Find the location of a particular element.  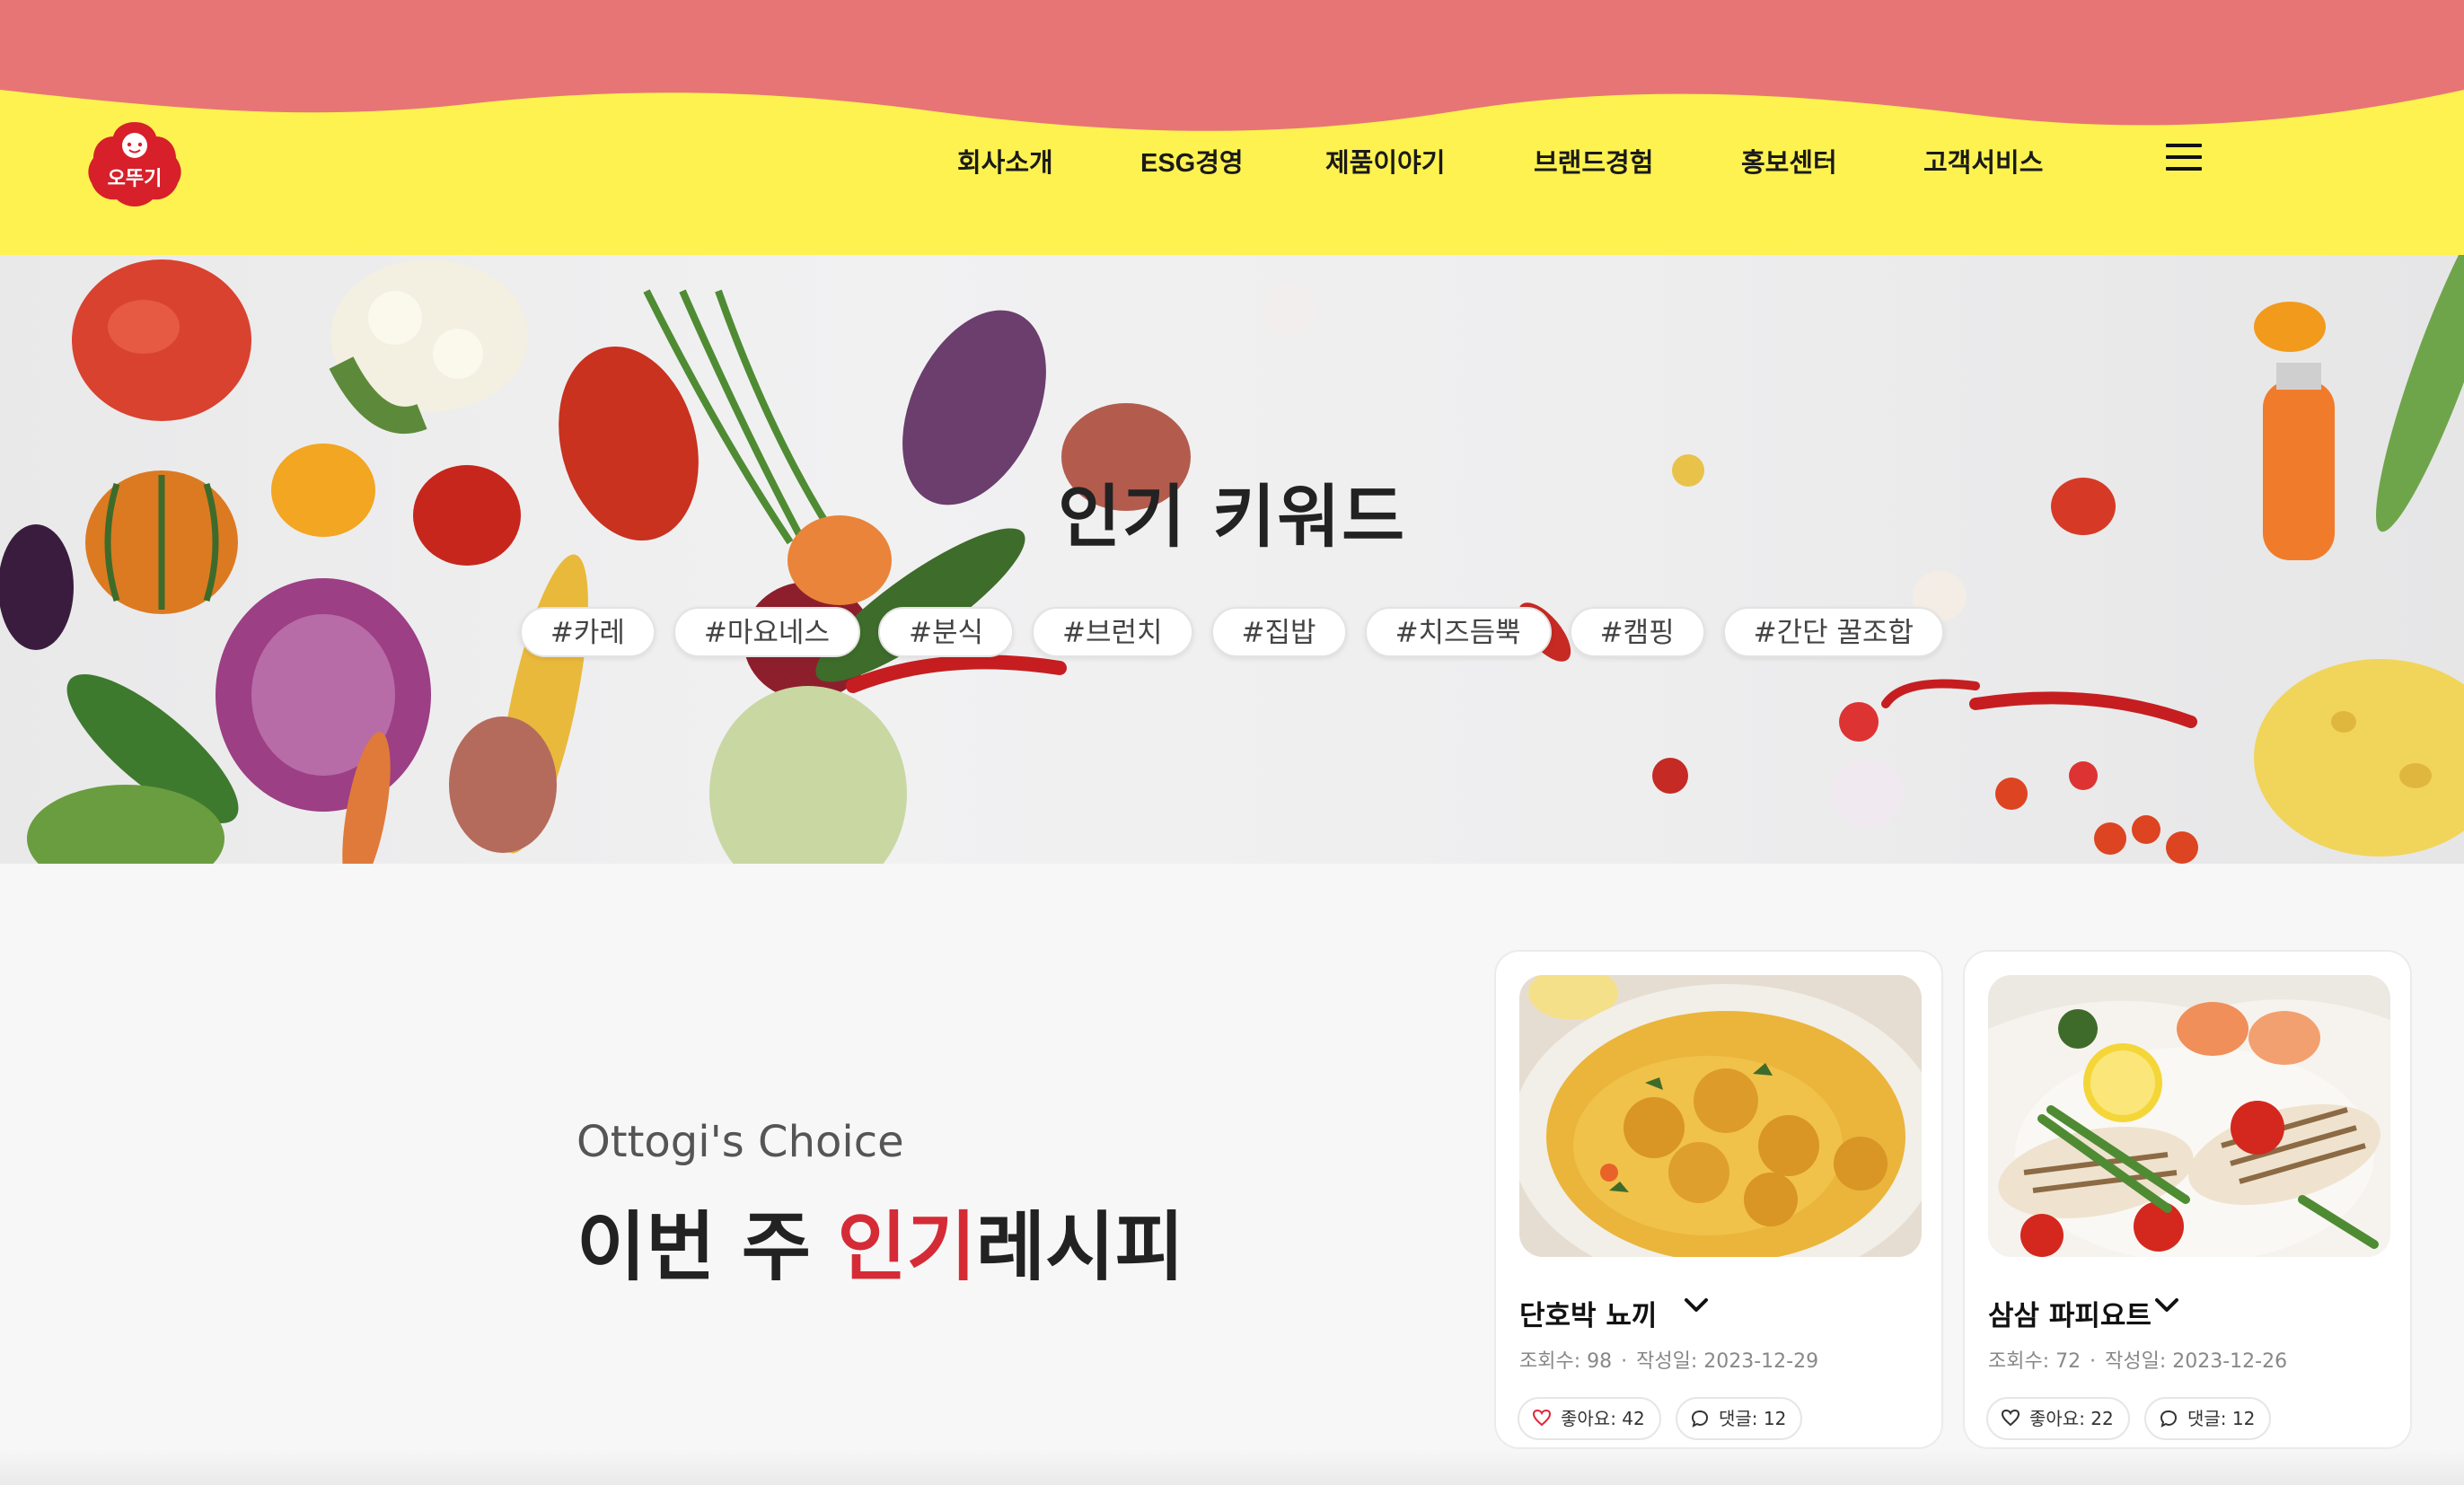

section-title-after: 레시피 is located at coordinates (1079, 1247).